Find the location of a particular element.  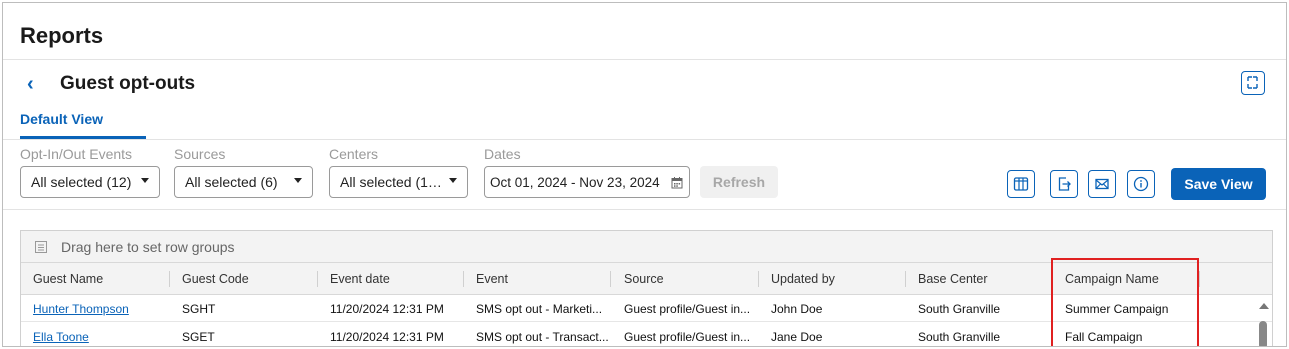

info-icon is located at coordinates (1141, 184).